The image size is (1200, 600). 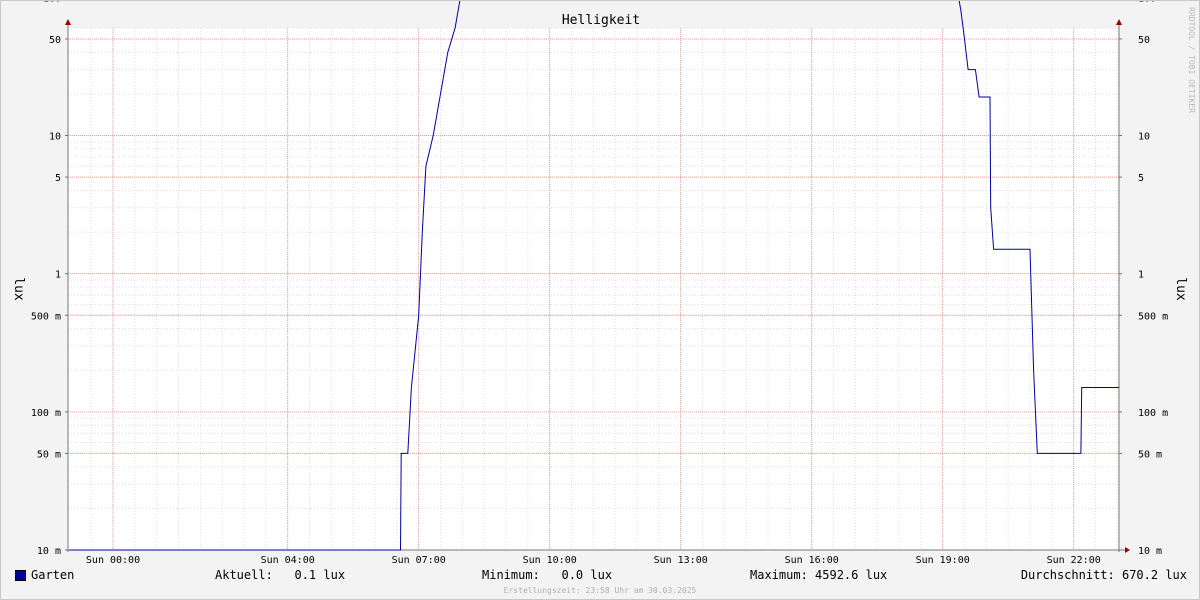 What do you see at coordinates (1180, 289) in the screenshot?
I see `y-axis-label-right: lux` at bounding box center [1180, 289].